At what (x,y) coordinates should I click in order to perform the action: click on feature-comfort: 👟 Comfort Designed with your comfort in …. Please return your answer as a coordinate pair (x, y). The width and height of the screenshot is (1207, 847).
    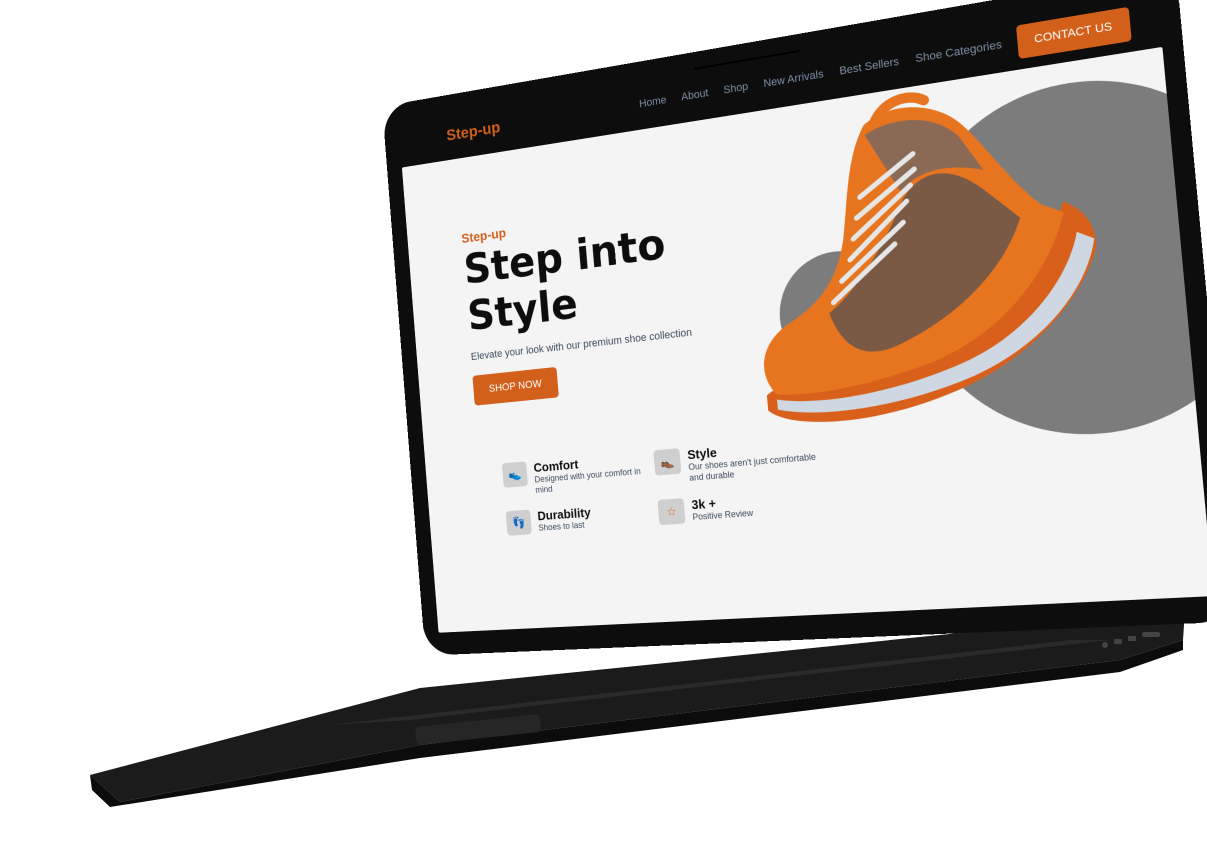
    Looking at the image, I should click on (579, 474).